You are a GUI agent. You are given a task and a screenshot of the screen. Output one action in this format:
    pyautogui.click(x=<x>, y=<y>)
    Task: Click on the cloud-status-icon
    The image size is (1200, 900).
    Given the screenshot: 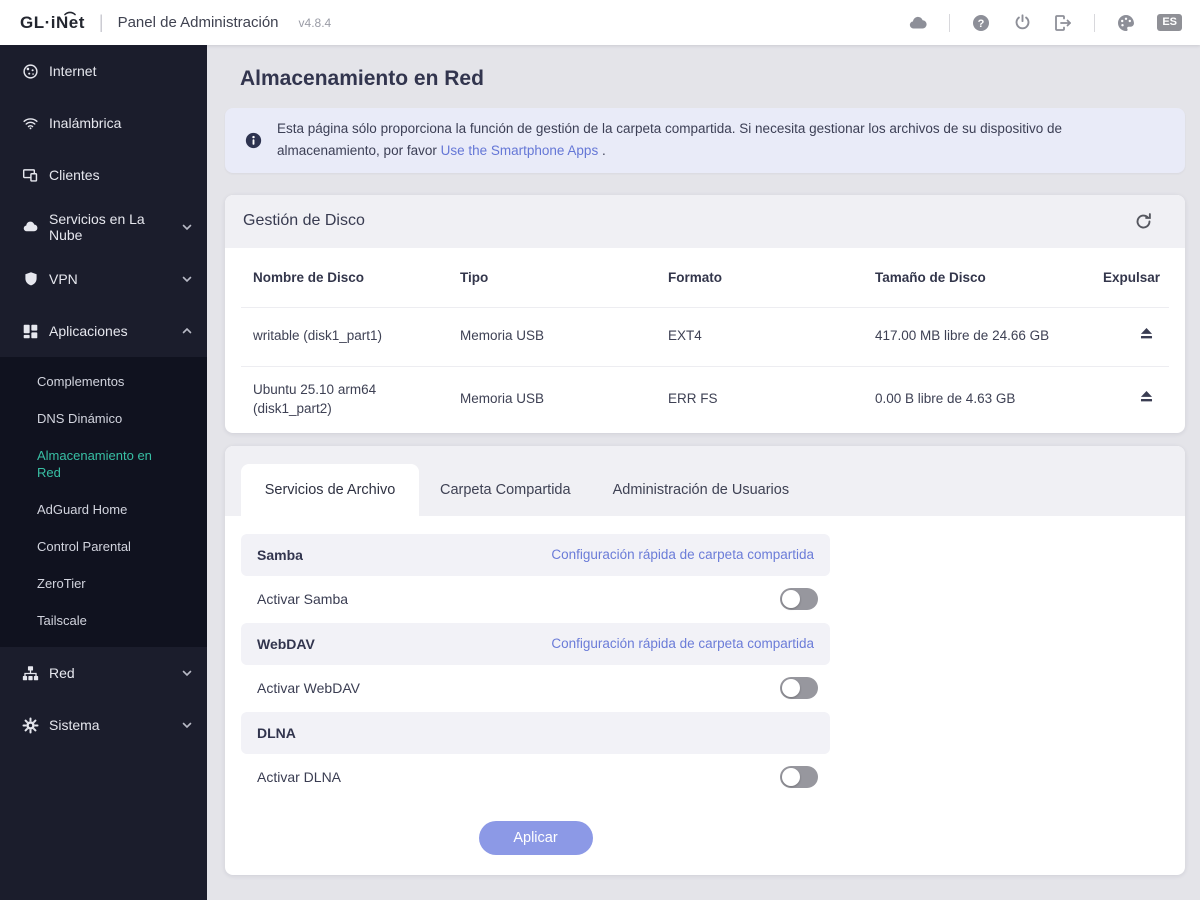 What is the action you would take?
    pyautogui.click(x=918, y=23)
    